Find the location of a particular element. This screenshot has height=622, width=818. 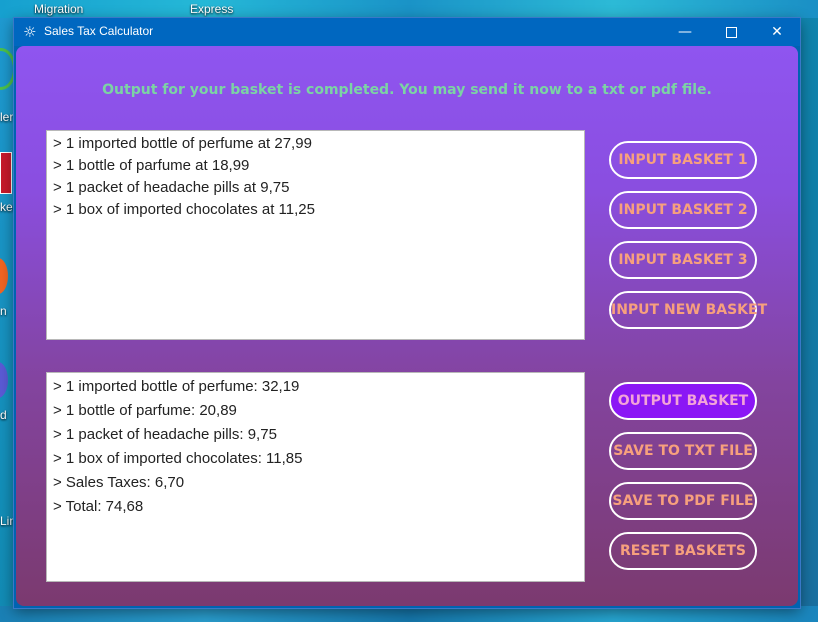

input-basket-2-button: INPUT BASKET 2 is located at coordinates (683, 210).